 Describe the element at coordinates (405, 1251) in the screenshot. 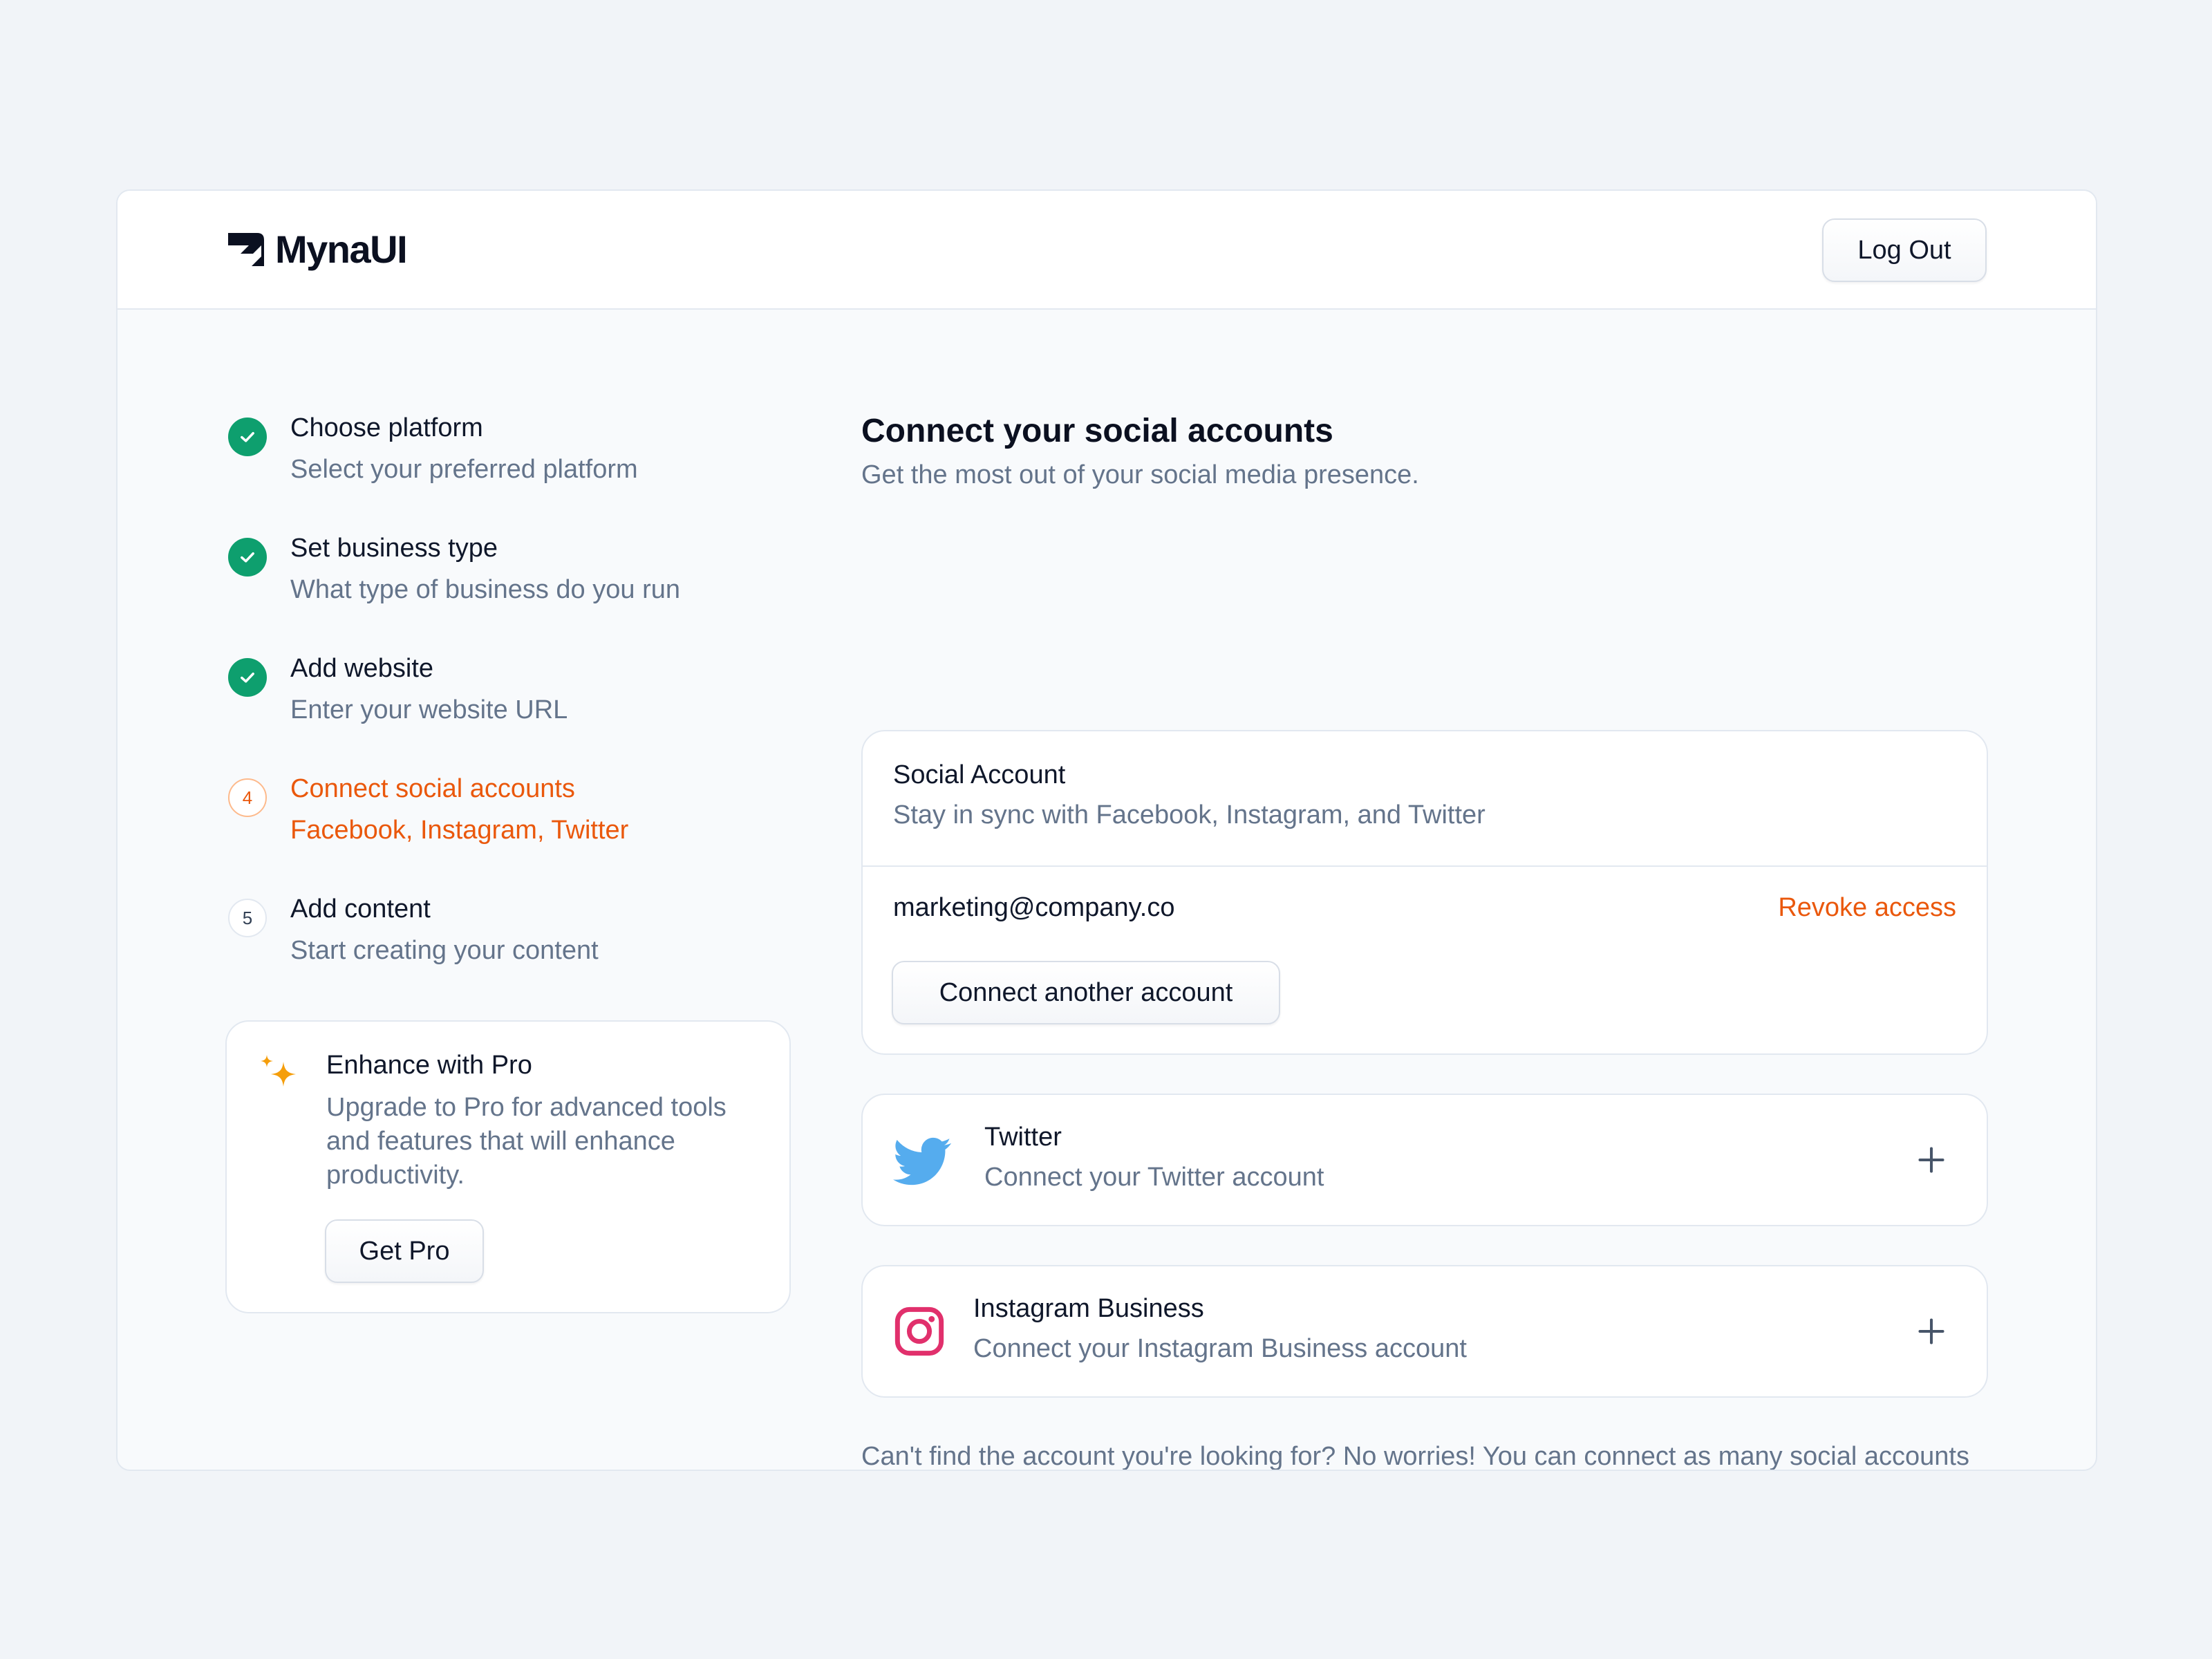

I see `get-pro-button: Get Pro` at that location.